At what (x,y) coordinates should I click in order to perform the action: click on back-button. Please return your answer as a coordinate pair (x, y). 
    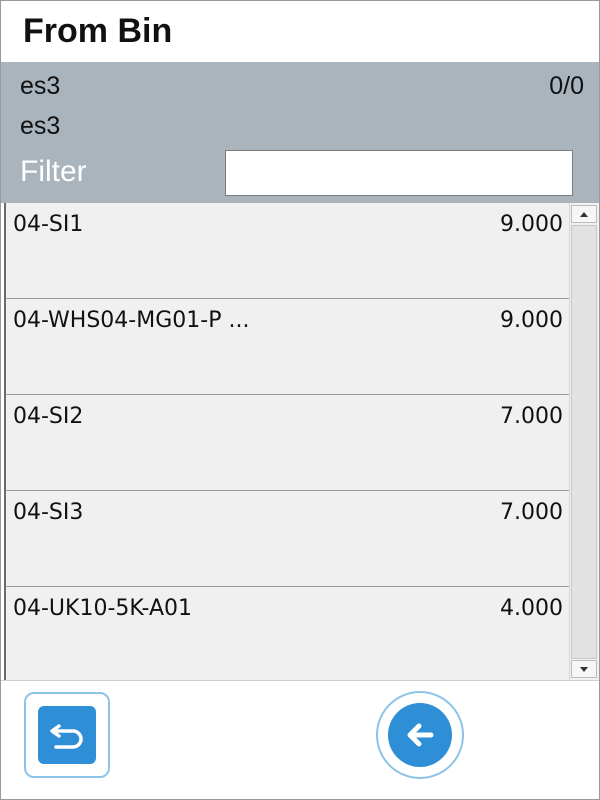
    Looking at the image, I should click on (420, 735).